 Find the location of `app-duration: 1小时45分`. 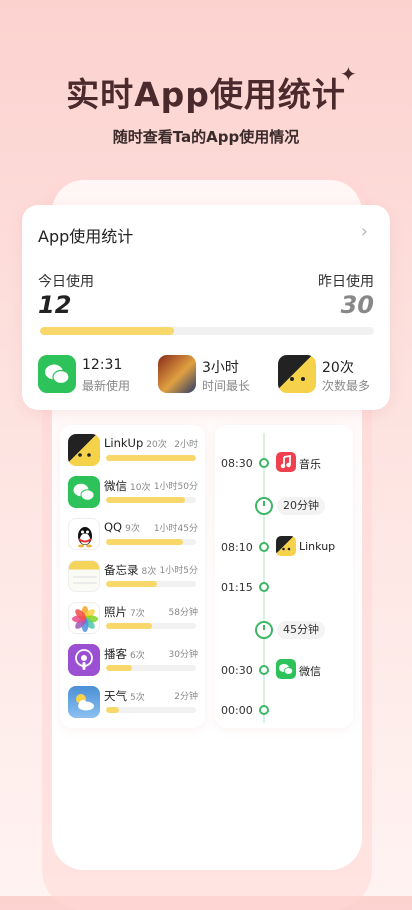

app-duration: 1小时45分 is located at coordinates (175, 529).